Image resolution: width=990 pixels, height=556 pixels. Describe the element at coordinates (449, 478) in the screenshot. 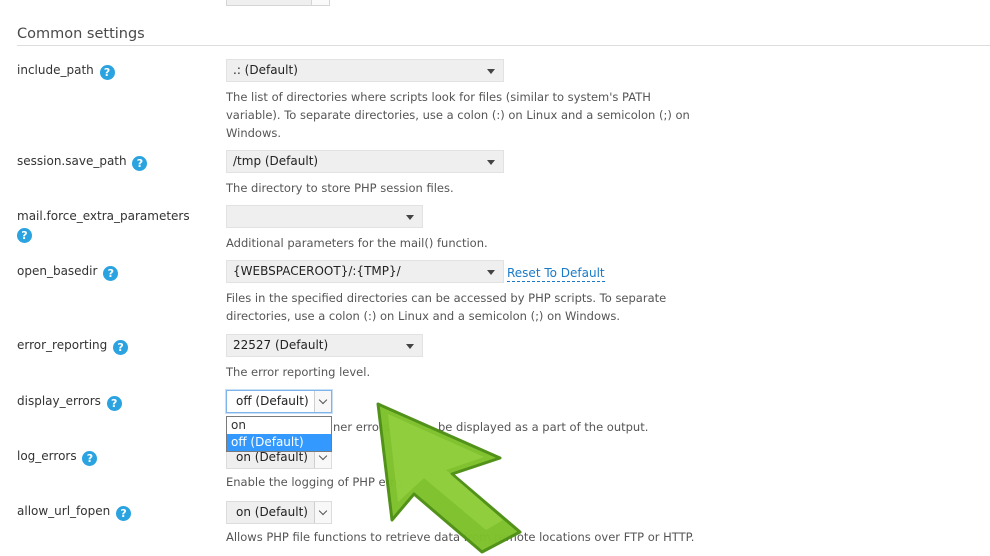

I see `pointer-arrow-icon` at that location.